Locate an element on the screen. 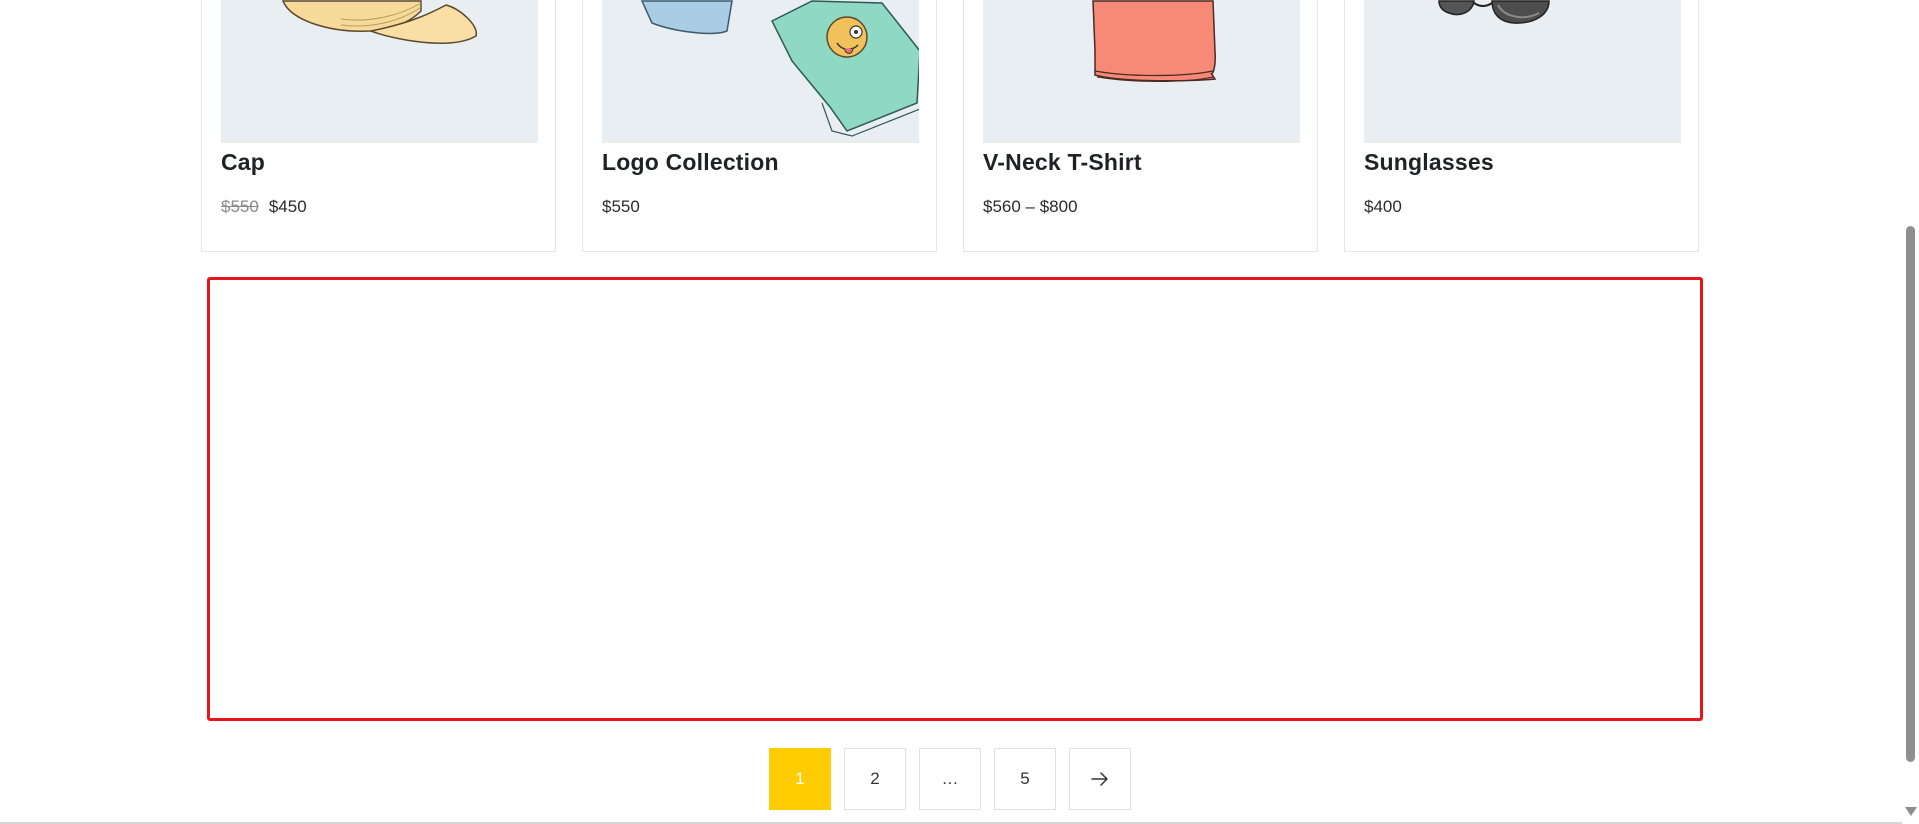  logo-collection-image is located at coordinates (760, 71).